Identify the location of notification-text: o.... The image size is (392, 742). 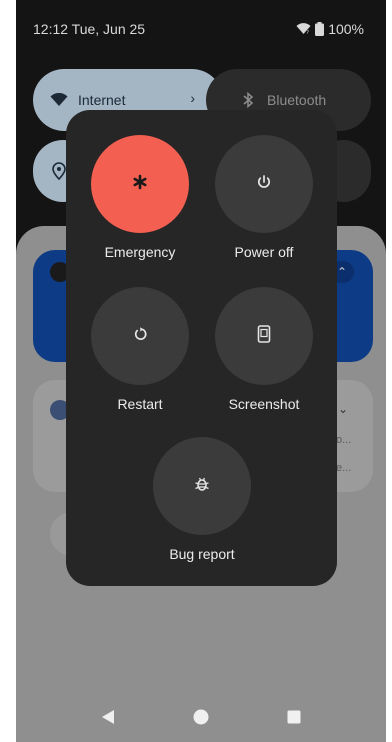
(344, 440).